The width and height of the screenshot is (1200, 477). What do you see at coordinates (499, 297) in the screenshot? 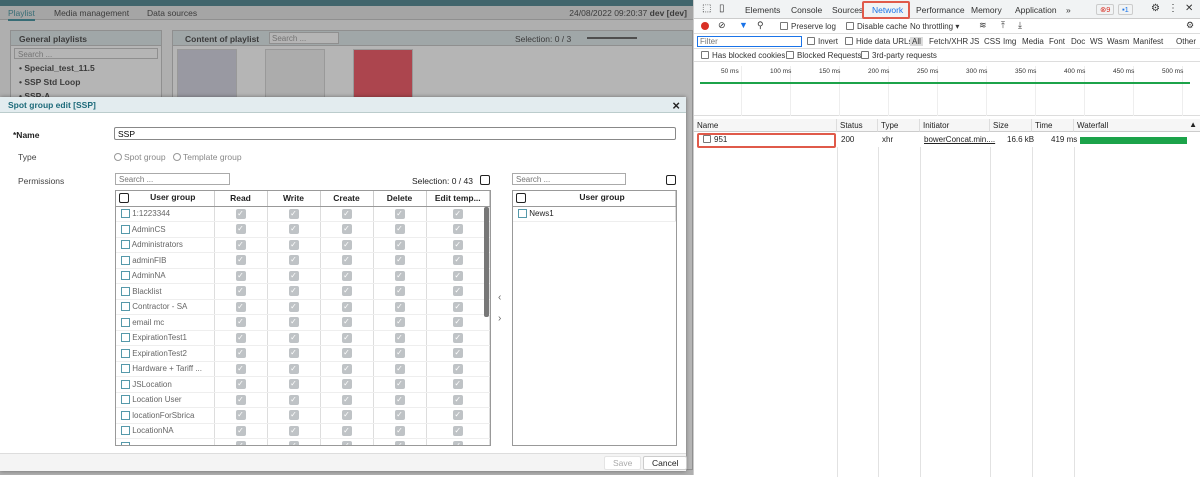
I see `move-left-icon: ‹` at bounding box center [499, 297].